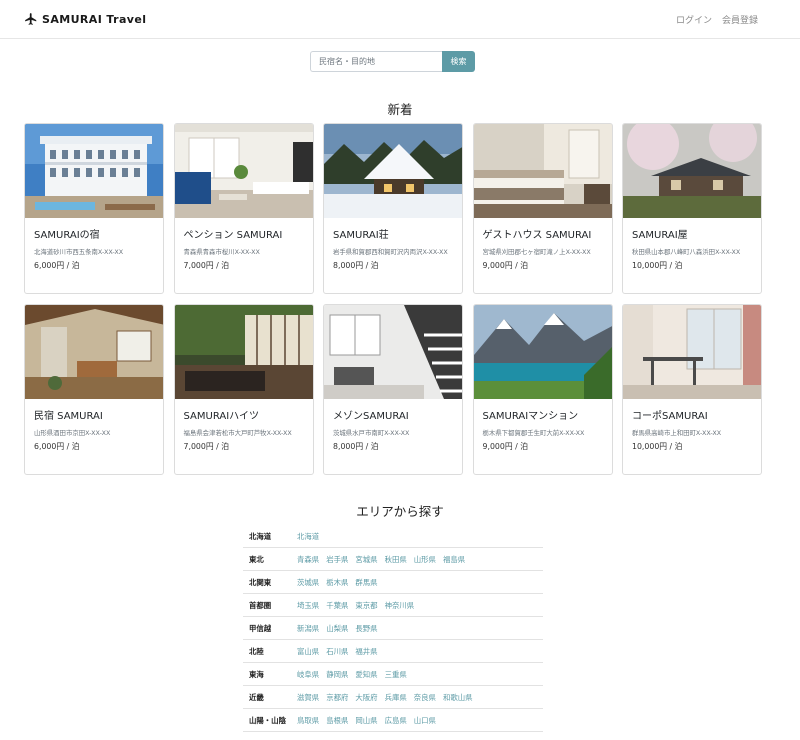 The height and width of the screenshot is (740, 800). I want to click on prefecture-link: 大阪府, so click(366, 697).